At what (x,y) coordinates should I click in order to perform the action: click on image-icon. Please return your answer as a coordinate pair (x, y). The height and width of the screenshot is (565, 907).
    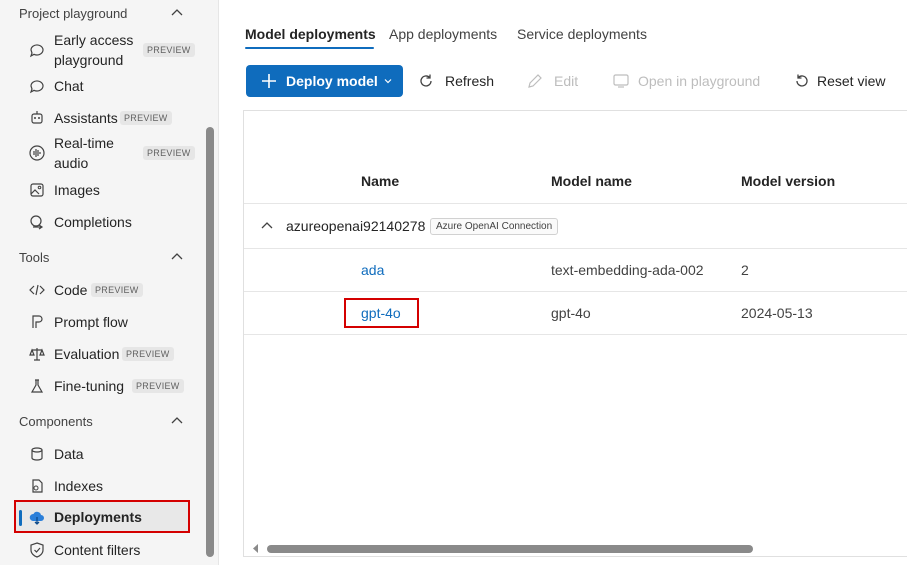
    Looking at the image, I should click on (37, 190).